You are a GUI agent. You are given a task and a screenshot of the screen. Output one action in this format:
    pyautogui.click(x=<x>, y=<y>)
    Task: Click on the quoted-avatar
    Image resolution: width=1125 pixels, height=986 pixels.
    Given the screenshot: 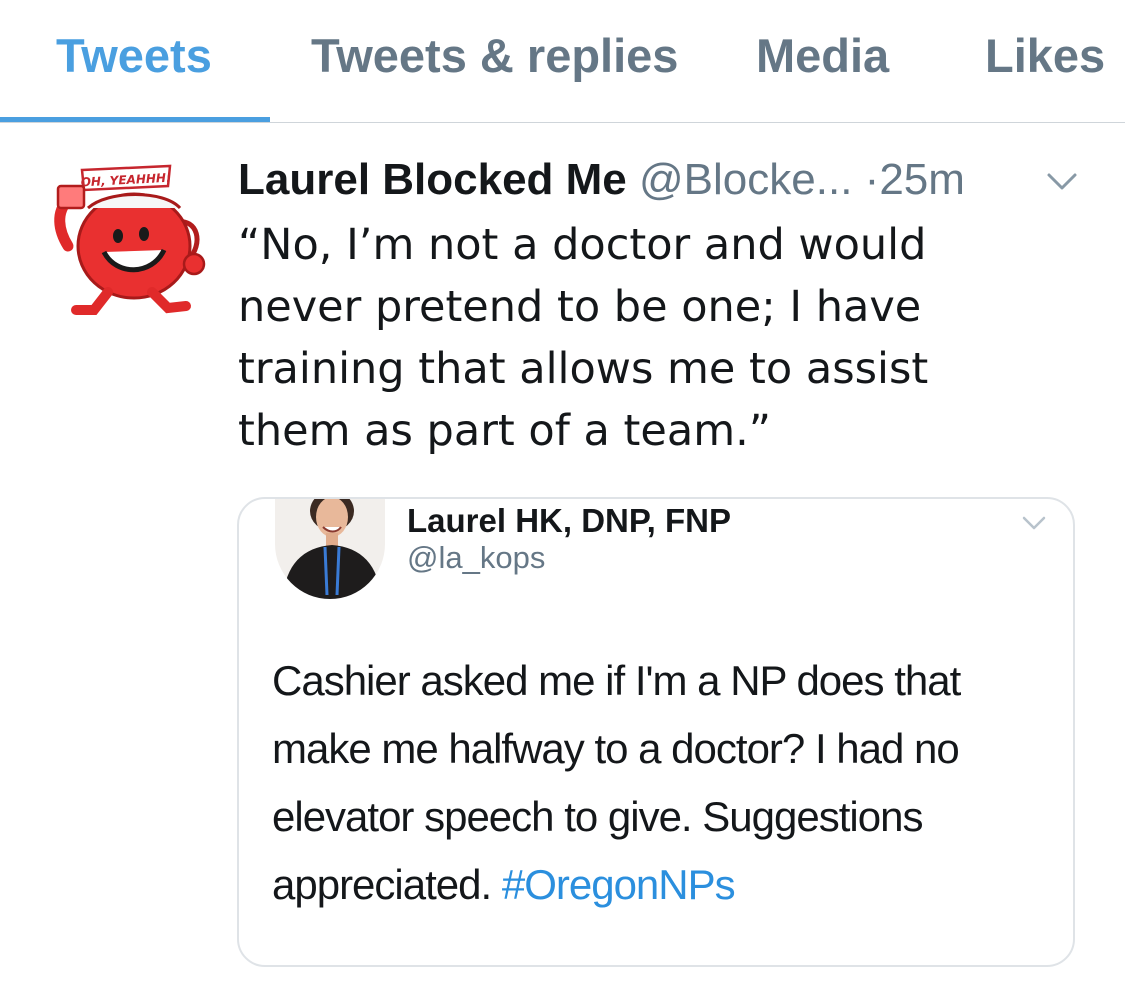 What is the action you would take?
    pyautogui.click(x=330, y=549)
    